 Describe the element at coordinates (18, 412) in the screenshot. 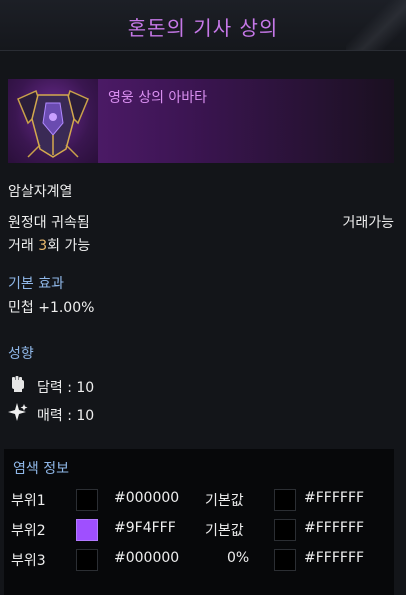

I see `sparkle-icon` at that location.